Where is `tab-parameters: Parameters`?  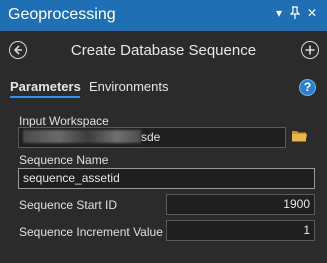 tab-parameters: Parameters is located at coordinates (45, 86).